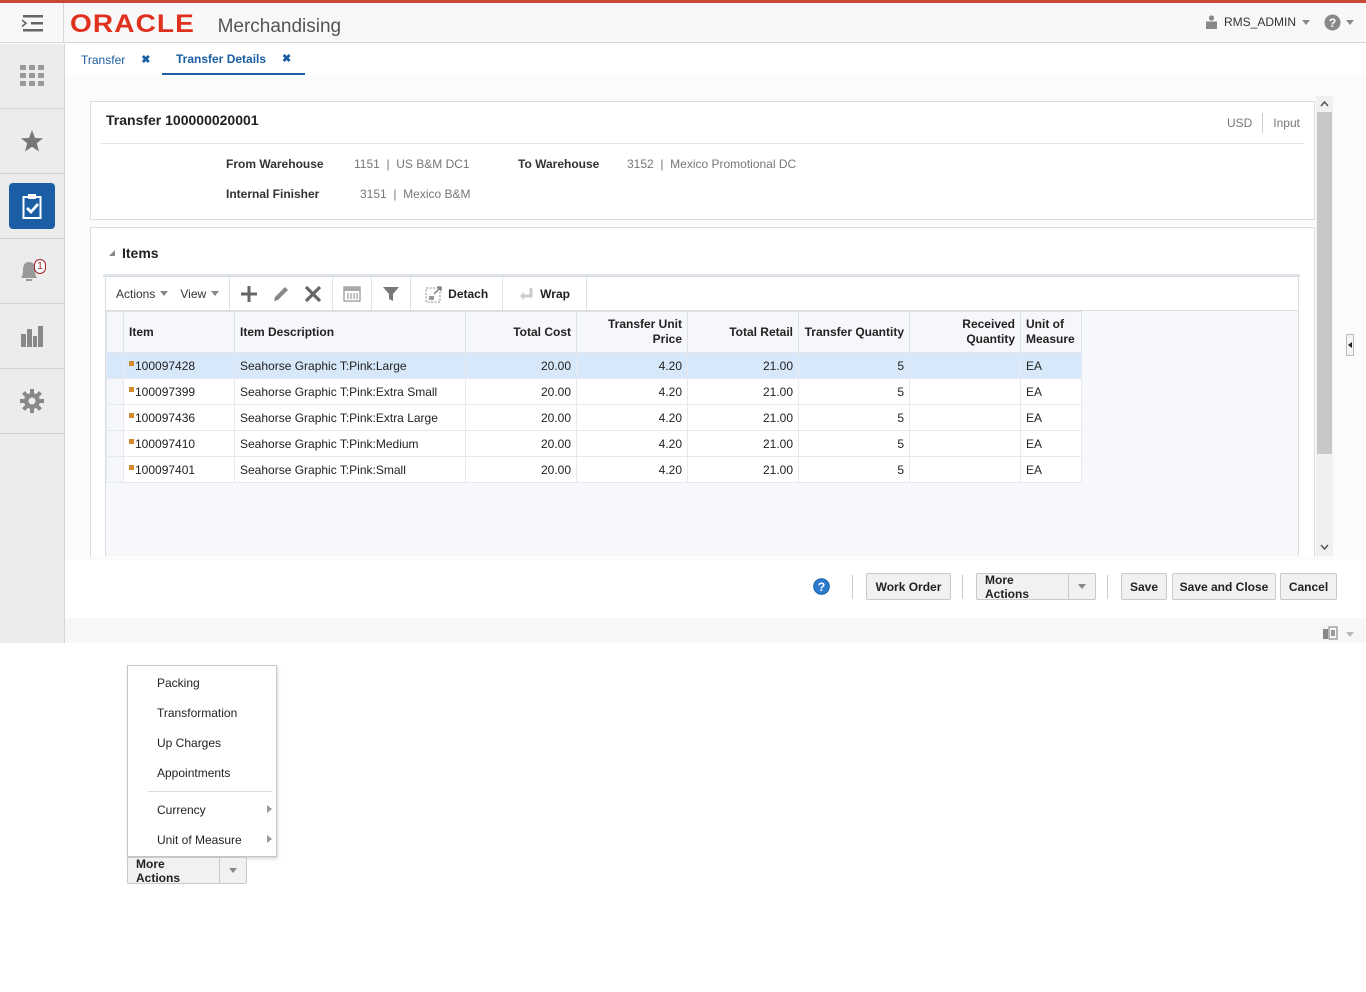  Describe the element at coordinates (1324, 103) in the screenshot. I see `scroll-up-icon` at that location.